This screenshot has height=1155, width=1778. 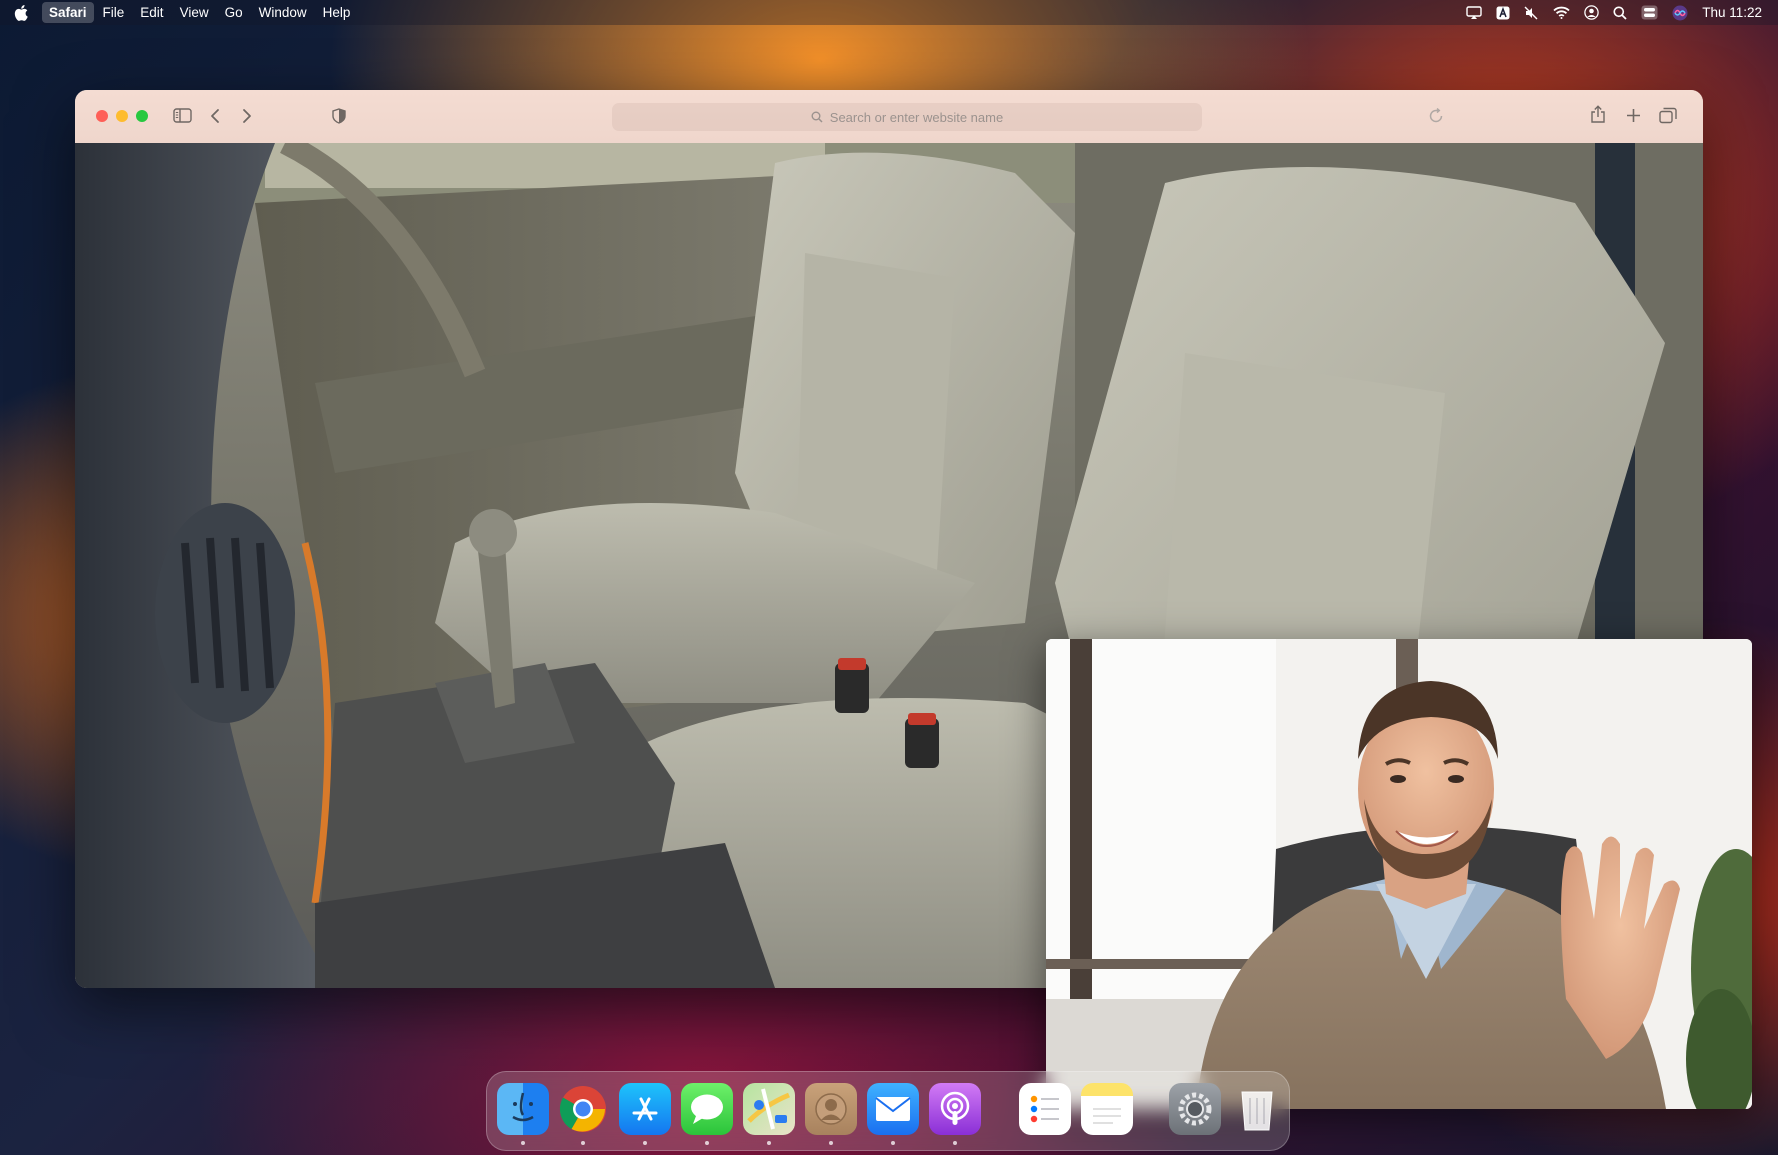 I want to click on dock-system-settings, so click(x=1195, y=1109).